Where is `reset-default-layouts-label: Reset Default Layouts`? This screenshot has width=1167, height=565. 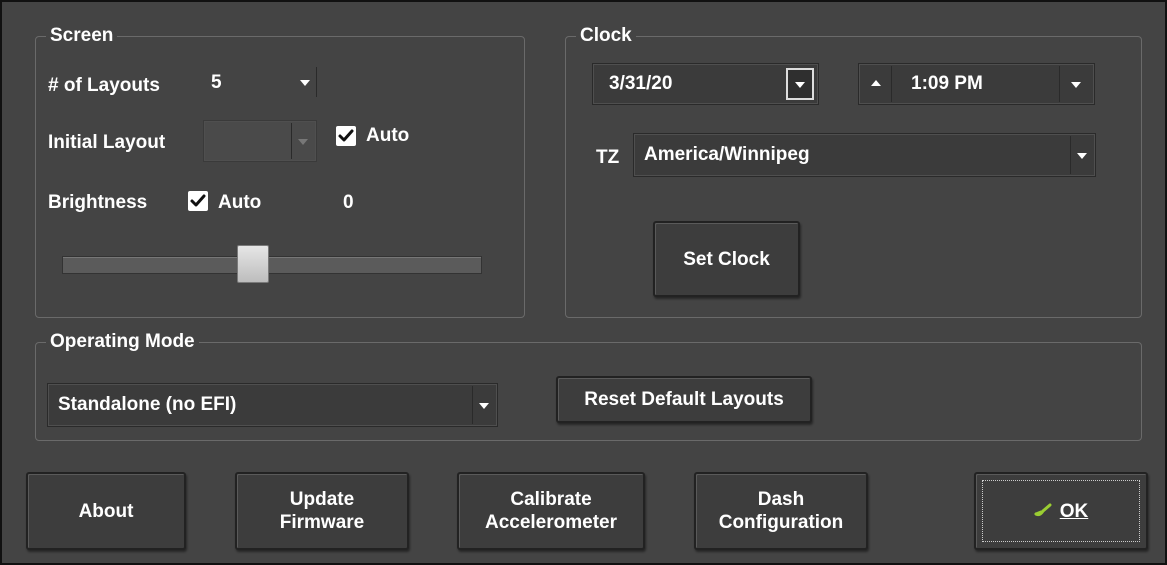 reset-default-layouts-label: Reset Default Layouts is located at coordinates (684, 399).